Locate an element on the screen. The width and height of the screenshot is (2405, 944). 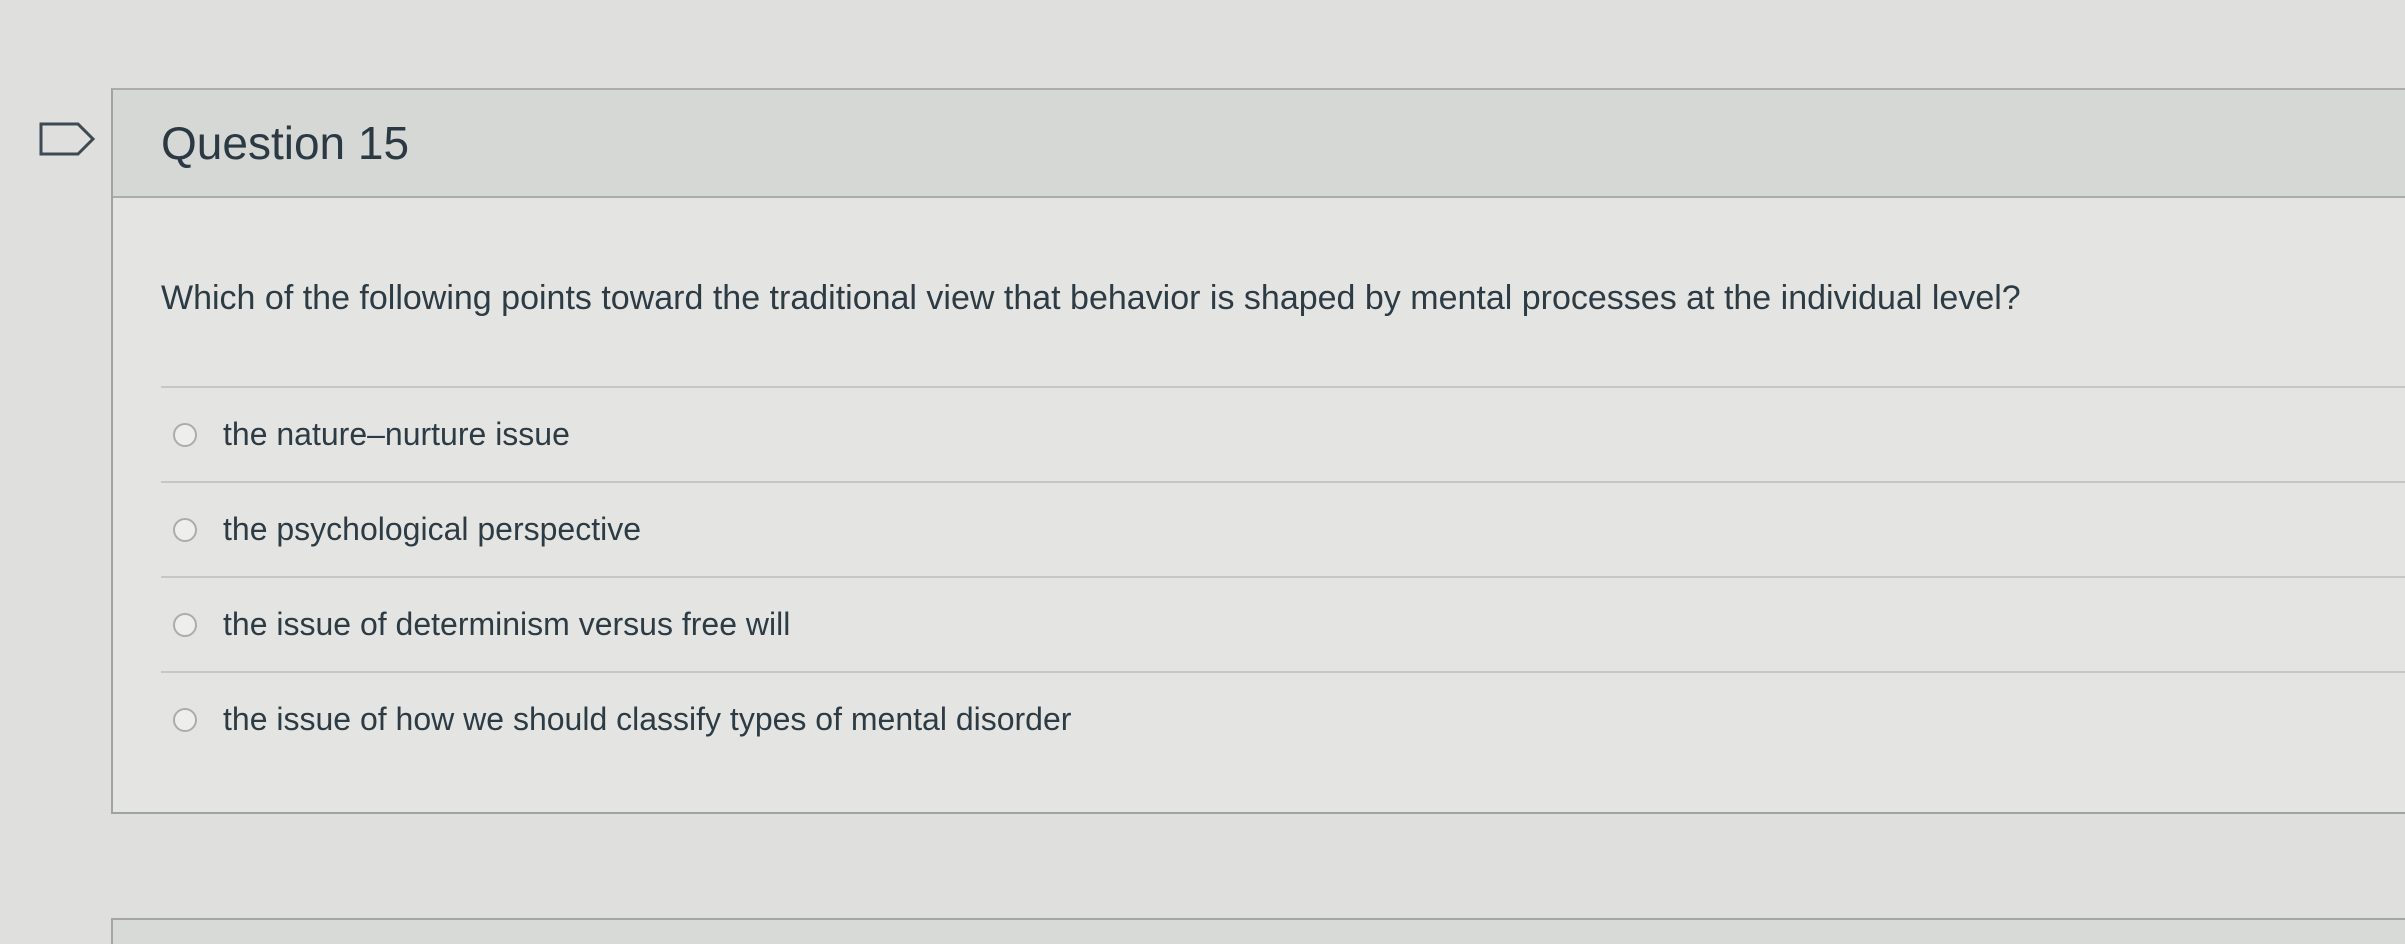
question-title: Question 15 is located at coordinates (285, 143).